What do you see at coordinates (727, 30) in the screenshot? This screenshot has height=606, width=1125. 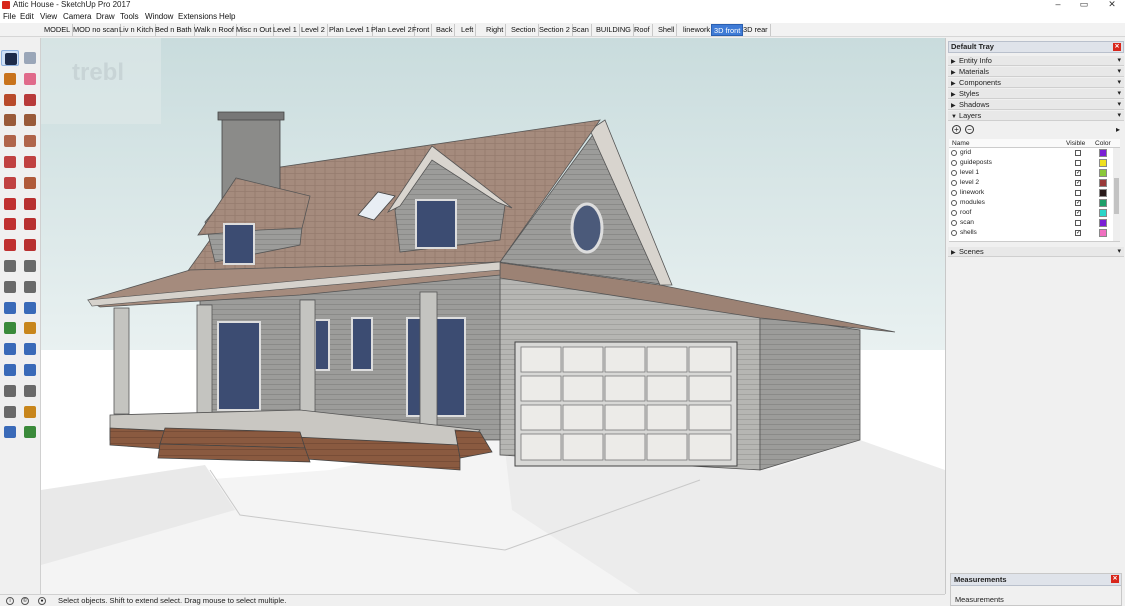 I see `scene-tab-3d-front: 3D front` at bounding box center [727, 30].